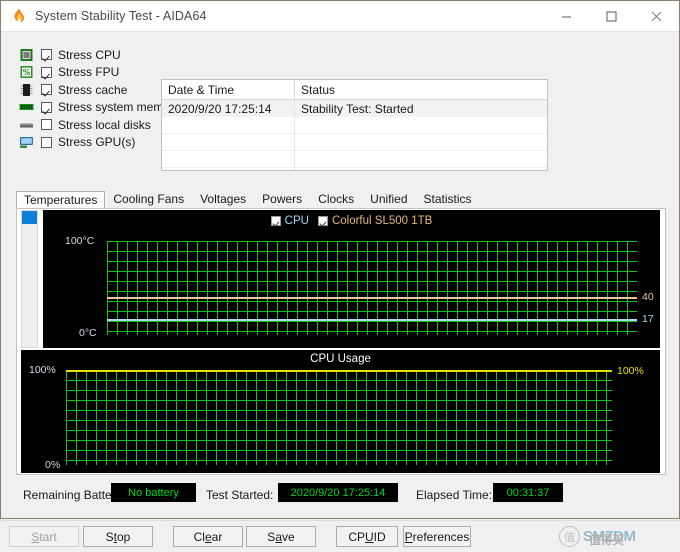 This screenshot has height=552, width=680. I want to click on tab-voltages: Voltages, so click(223, 199).